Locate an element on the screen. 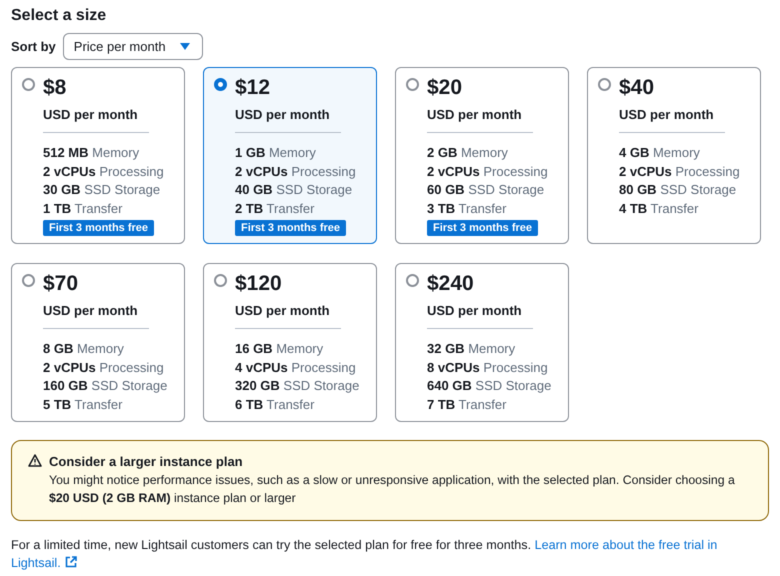 The width and height of the screenshot is (780, 576). free-trial-note: For a limited time, new Lightsail customers can try the selected plan for free for three months. Learn more about the free trial in Lightsail. is located at coordinates (364, 554).